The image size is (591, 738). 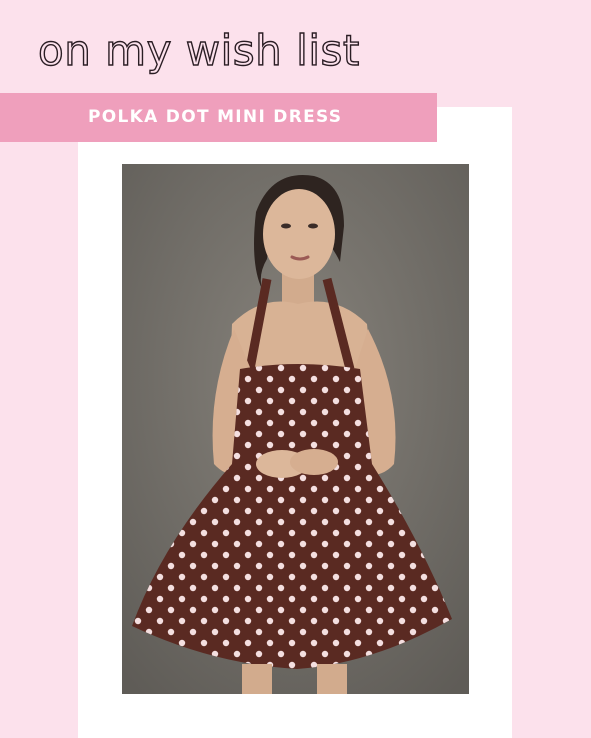 I want to click on page-title: on my wish list, so click(x=198, y=50).